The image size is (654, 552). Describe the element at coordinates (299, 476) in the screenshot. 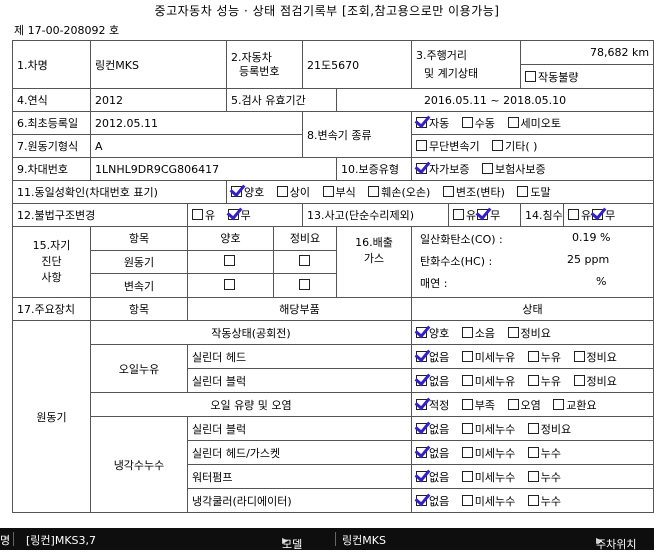

I see `part-6: 워터펌프` at that location.